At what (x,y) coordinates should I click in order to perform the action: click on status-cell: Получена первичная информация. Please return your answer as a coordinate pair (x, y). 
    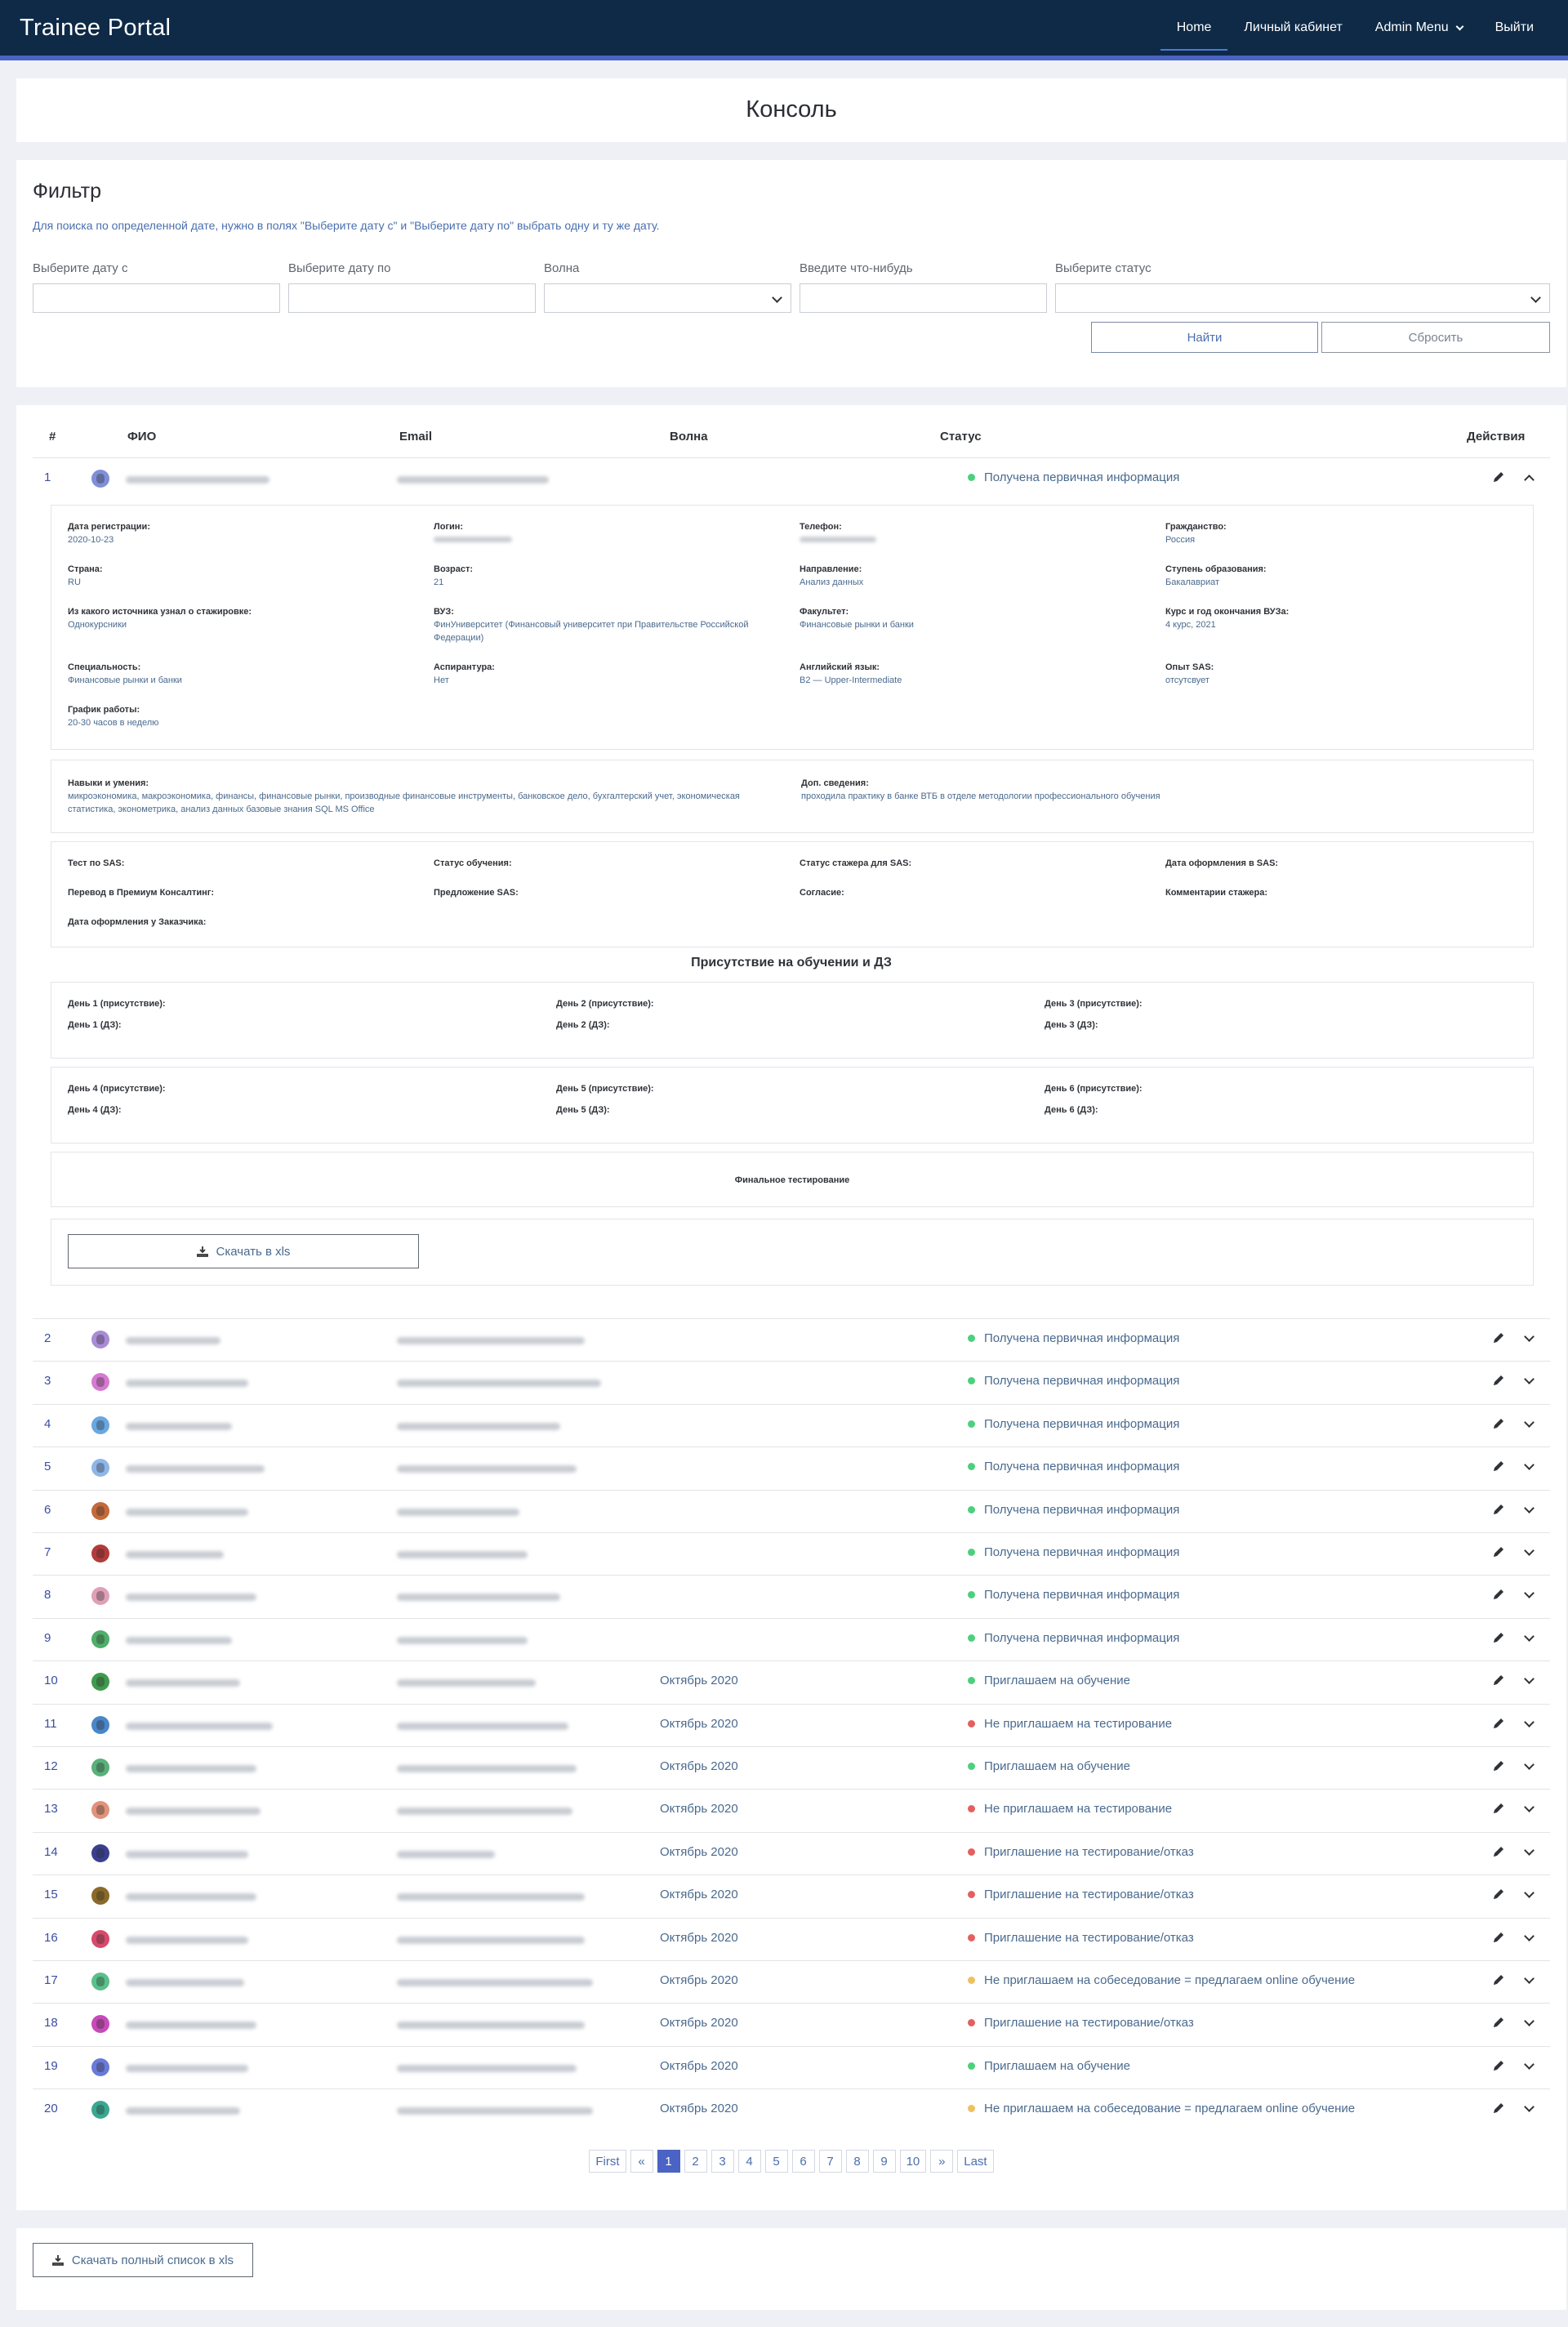
    Looking at the image, I should click on (1073, 1638).